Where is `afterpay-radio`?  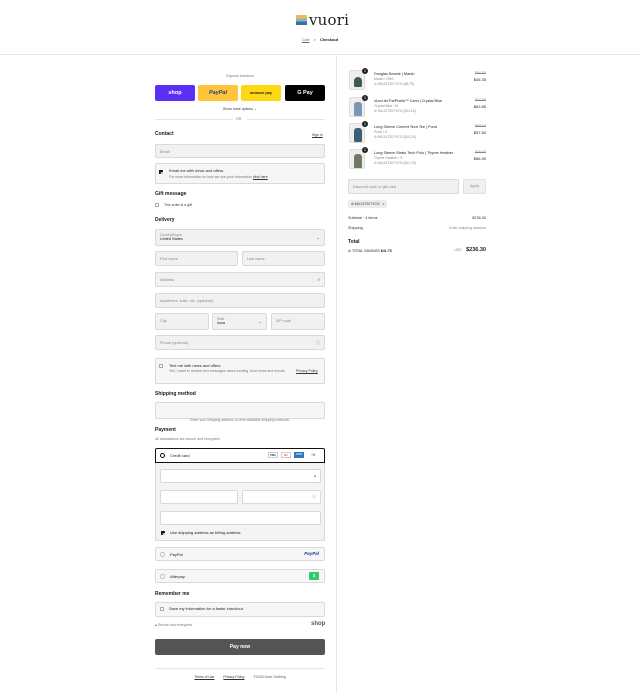 afterpay-radio is located at coordinates (162, 576).